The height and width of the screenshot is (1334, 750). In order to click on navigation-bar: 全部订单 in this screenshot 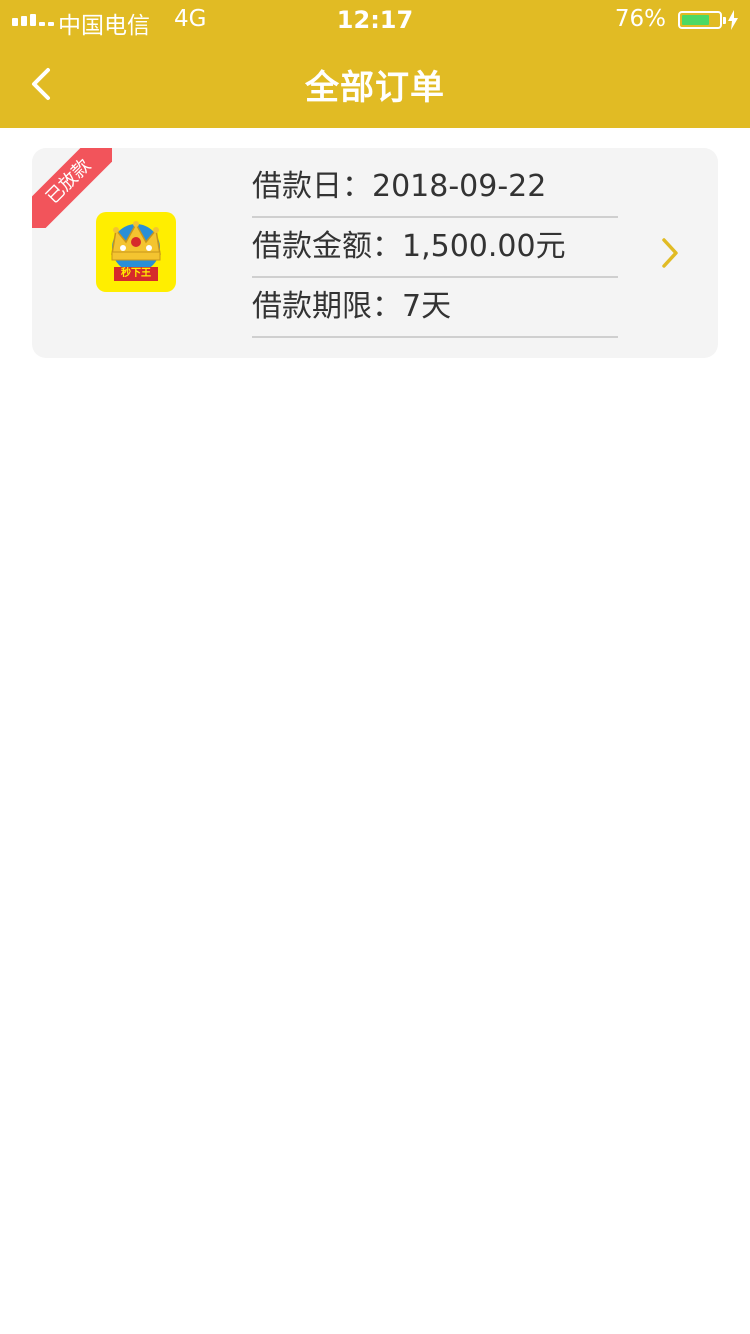, I will do `click(375, 84)`.